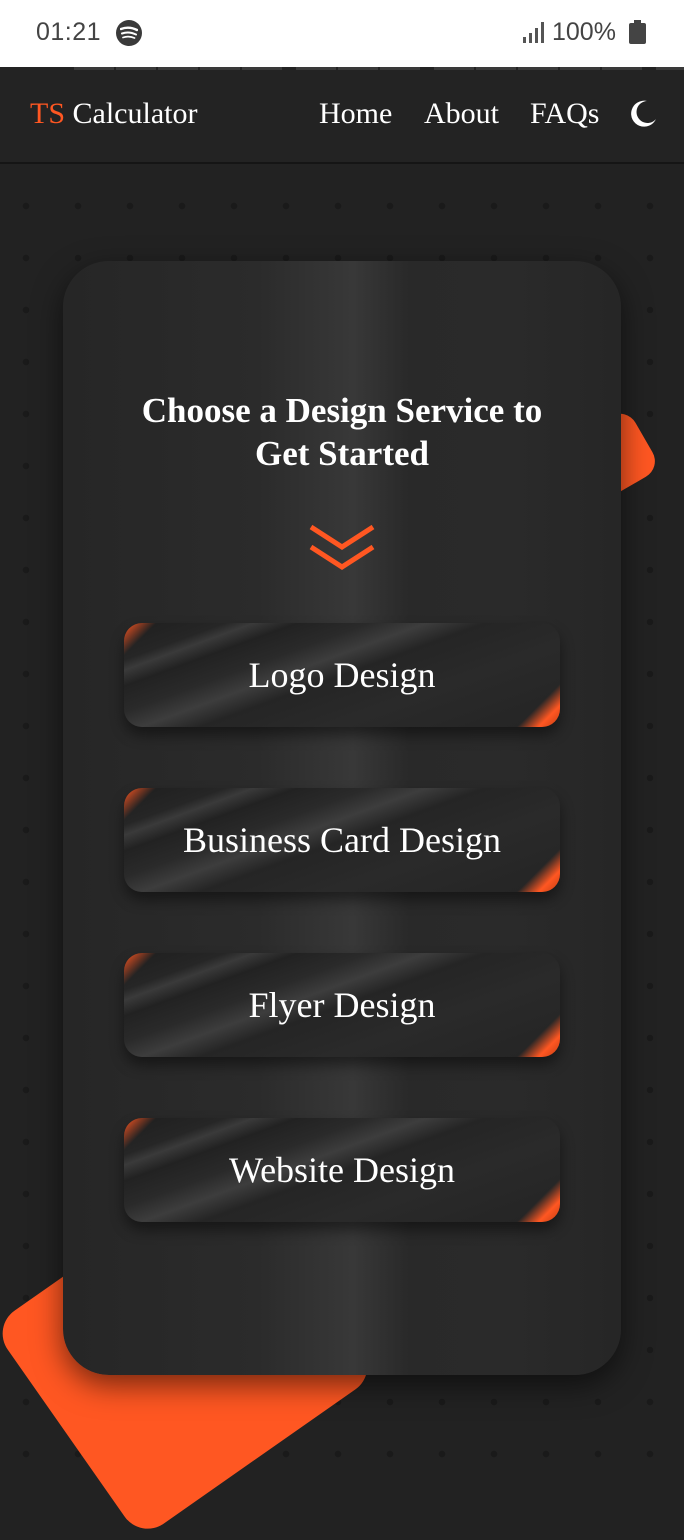 This screenshot has width=684, height=1540. What do you see at coordinates (342, 1170) in the screenshot?
I see `website-design-button: Website Design` at bounding box center [342, 1170].